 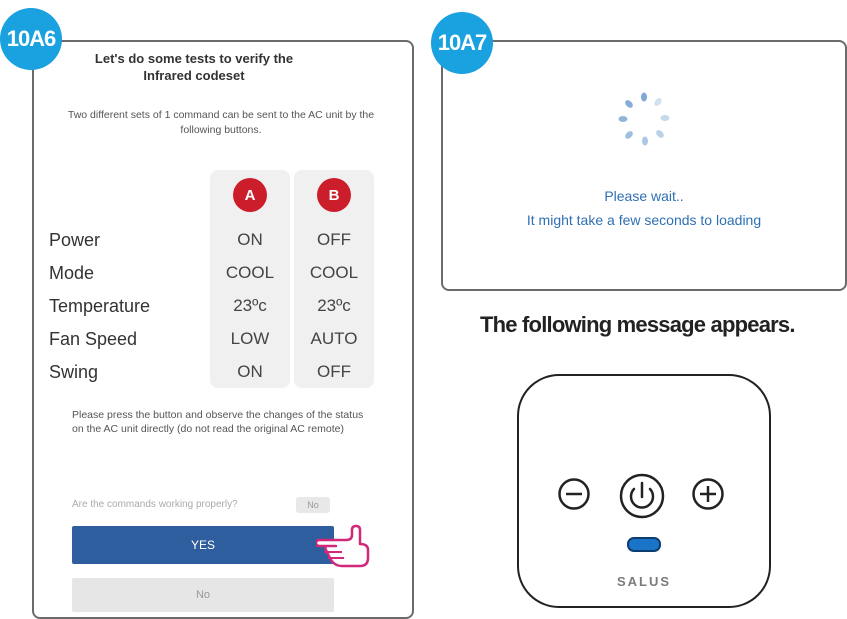 I want to click on thermostat-device: SALUS, so click(x=644, y=491).